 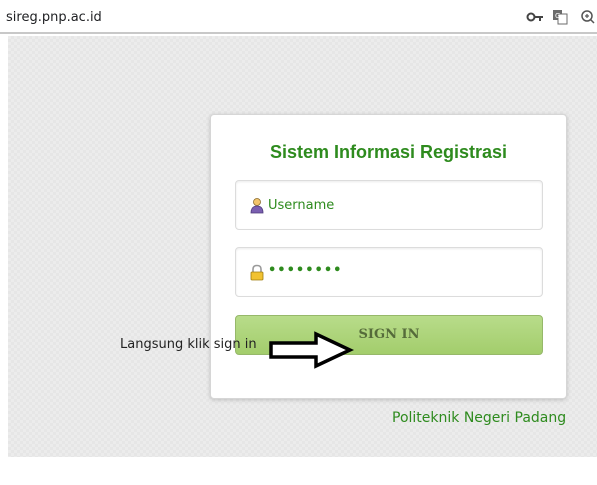 I want to click on browser-url-bar: sireg.pnp.ac.id G, so click(x=298, y=17).